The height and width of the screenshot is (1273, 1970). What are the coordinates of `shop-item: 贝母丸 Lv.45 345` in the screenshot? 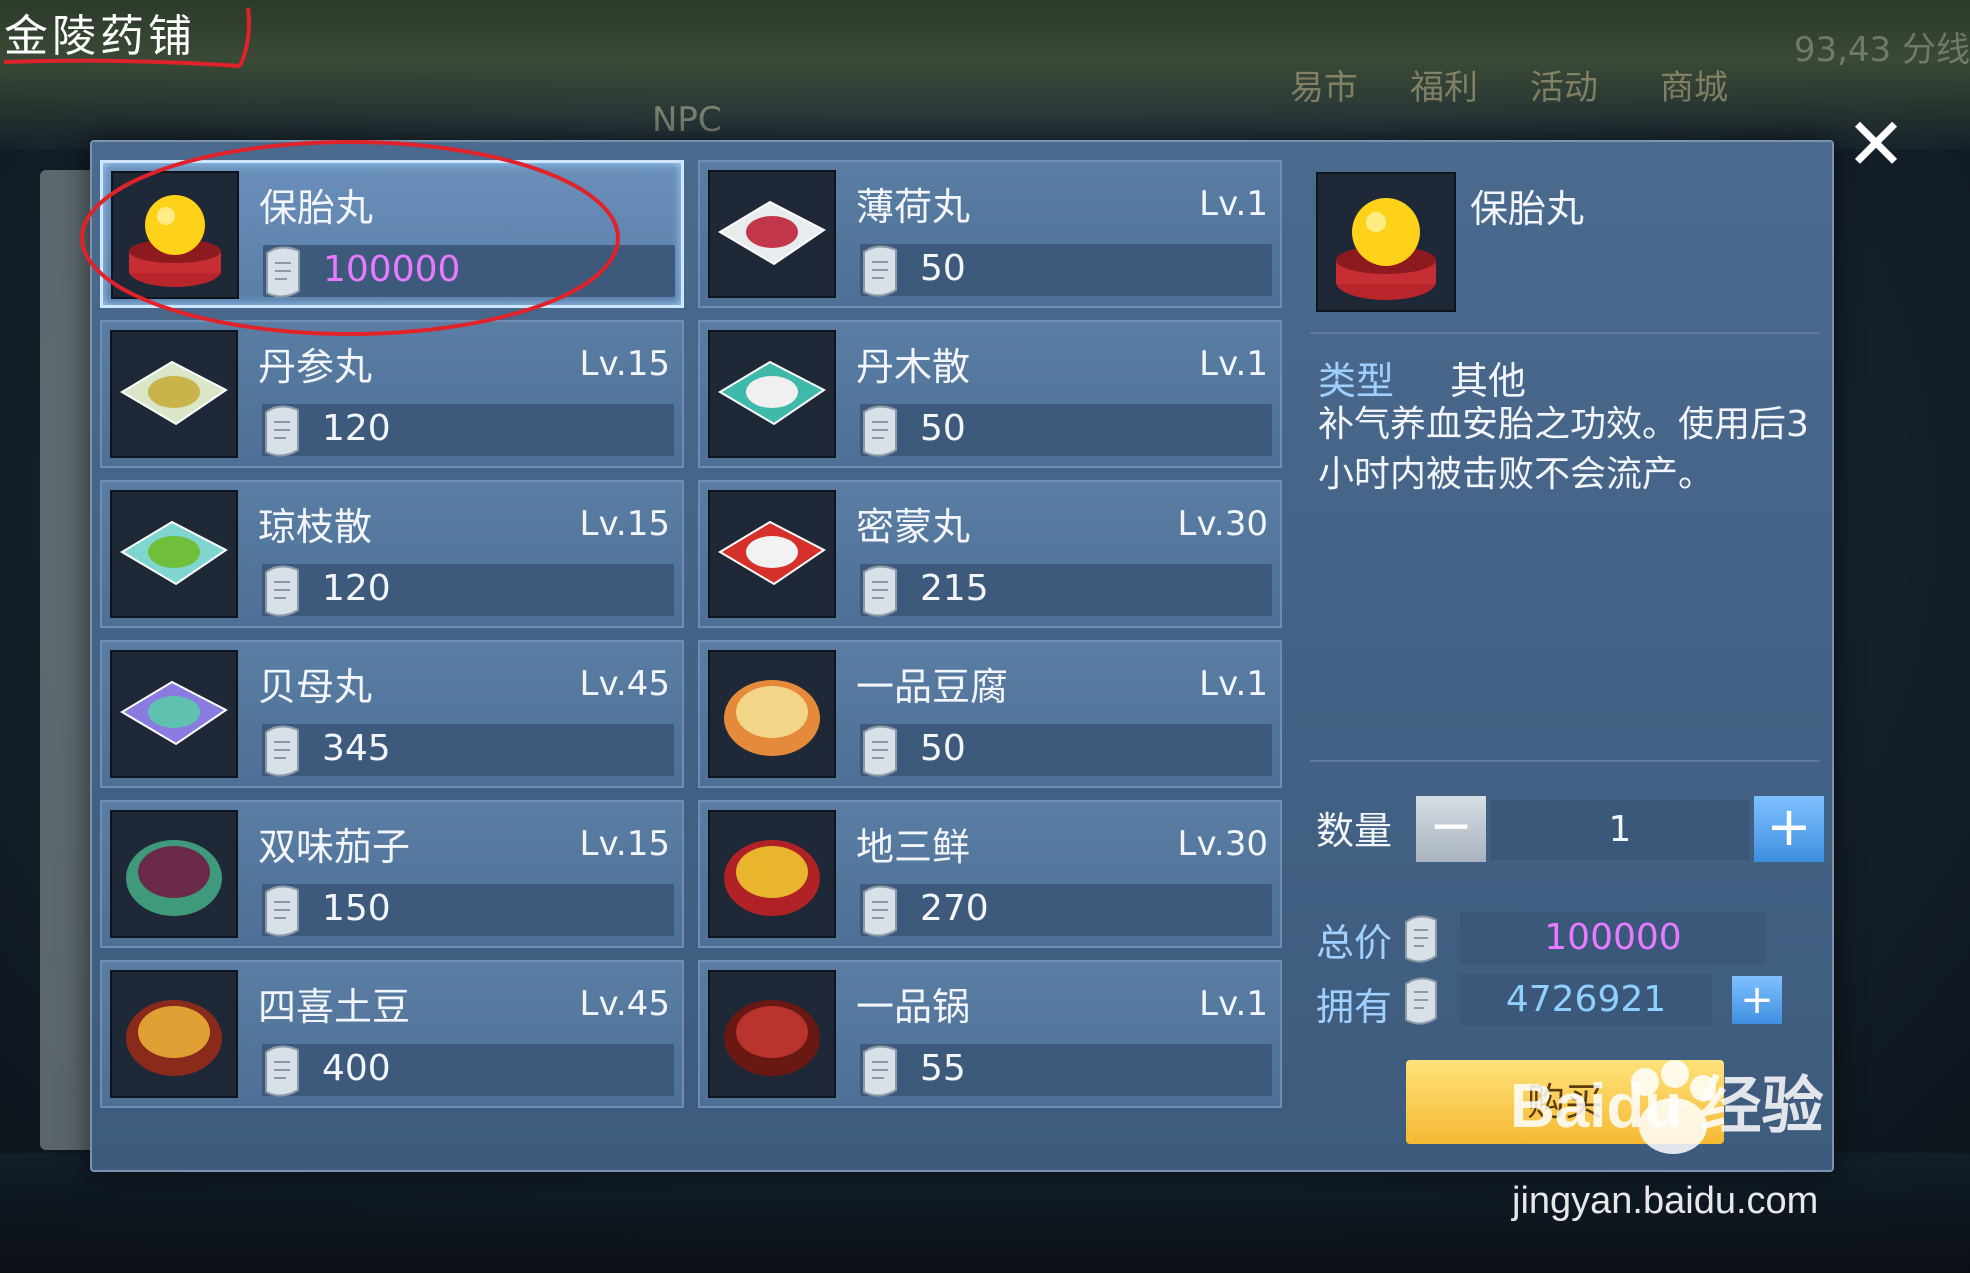 It's located at (392, 714).